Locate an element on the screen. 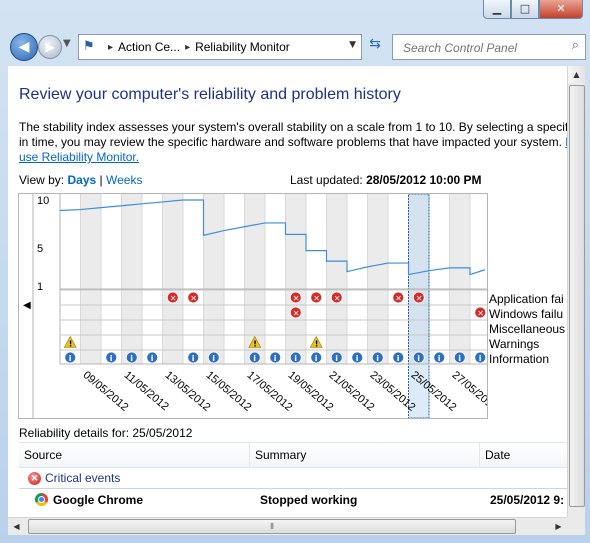 The height and width of the screenshot is (543, 590). help-link: use Reliability Monitor. is located at coordinates (79, 157).